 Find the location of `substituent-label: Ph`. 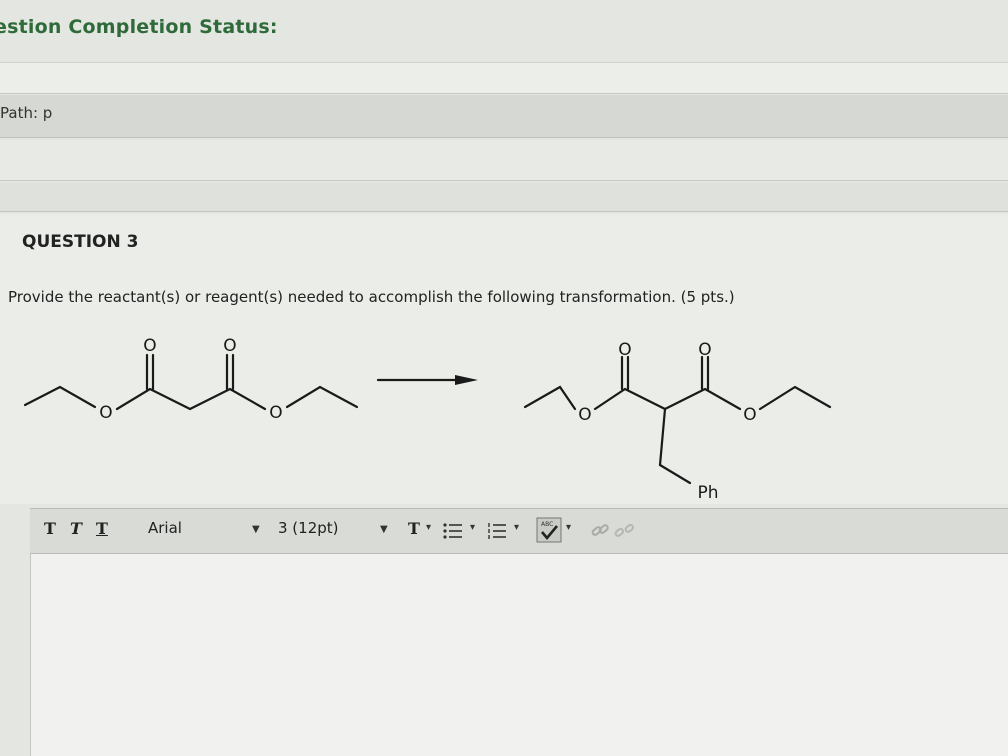

substituent-label: Ph is located at coordinates (707, 493).